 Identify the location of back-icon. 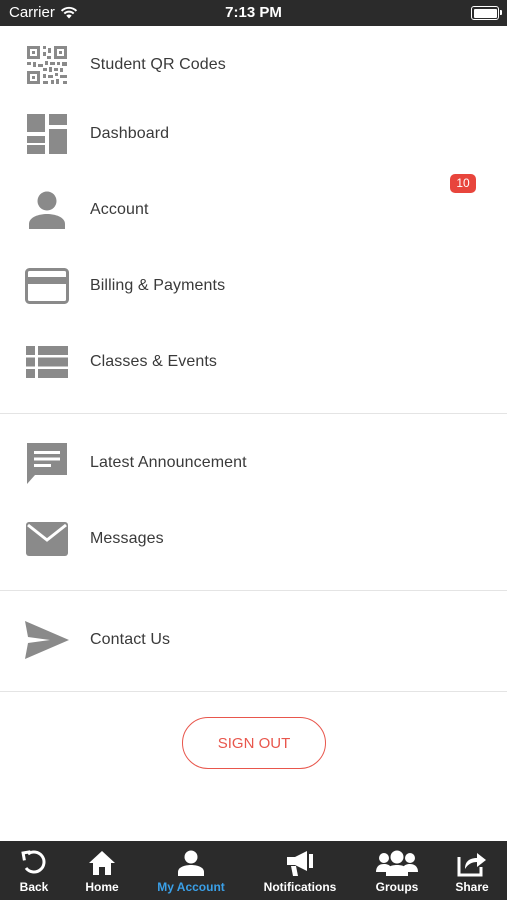
(34, 863).